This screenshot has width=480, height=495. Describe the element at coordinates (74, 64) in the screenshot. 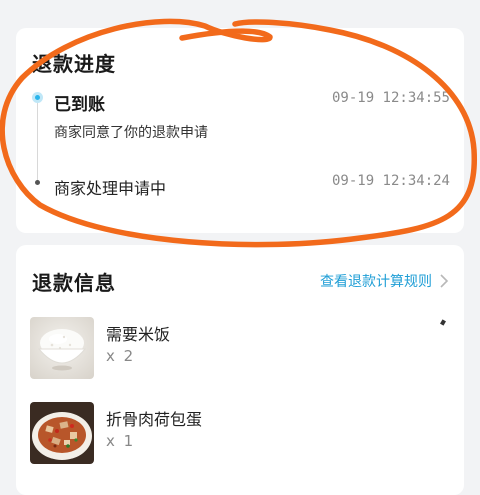

I see `progress-title: 退款进度` at that location.